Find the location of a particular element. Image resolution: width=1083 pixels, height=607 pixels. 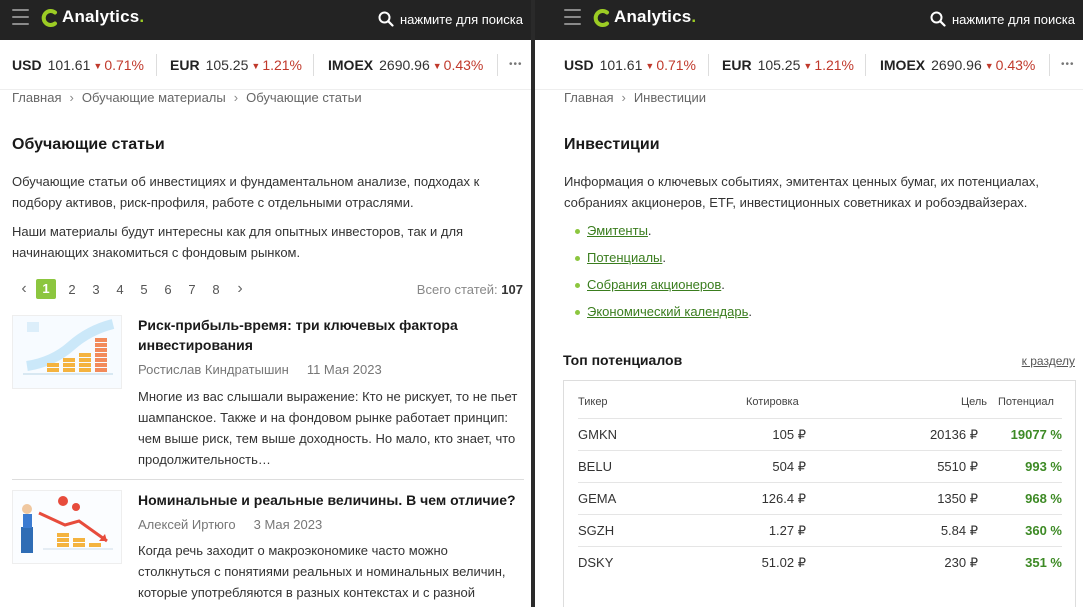

table-row: SGZH 1.27 ₽ 5.84 ₽ 360 % is located at coordinates (820, 530).